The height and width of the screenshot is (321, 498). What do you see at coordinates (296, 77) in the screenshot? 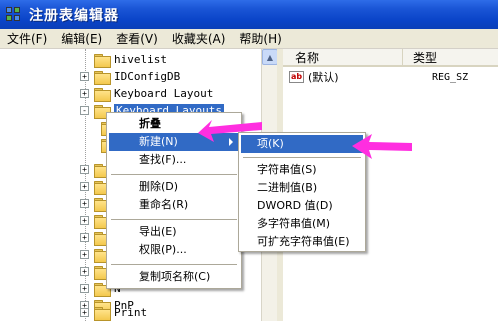
I see `string-value-icon: ab` at bounding box center [296, 77].